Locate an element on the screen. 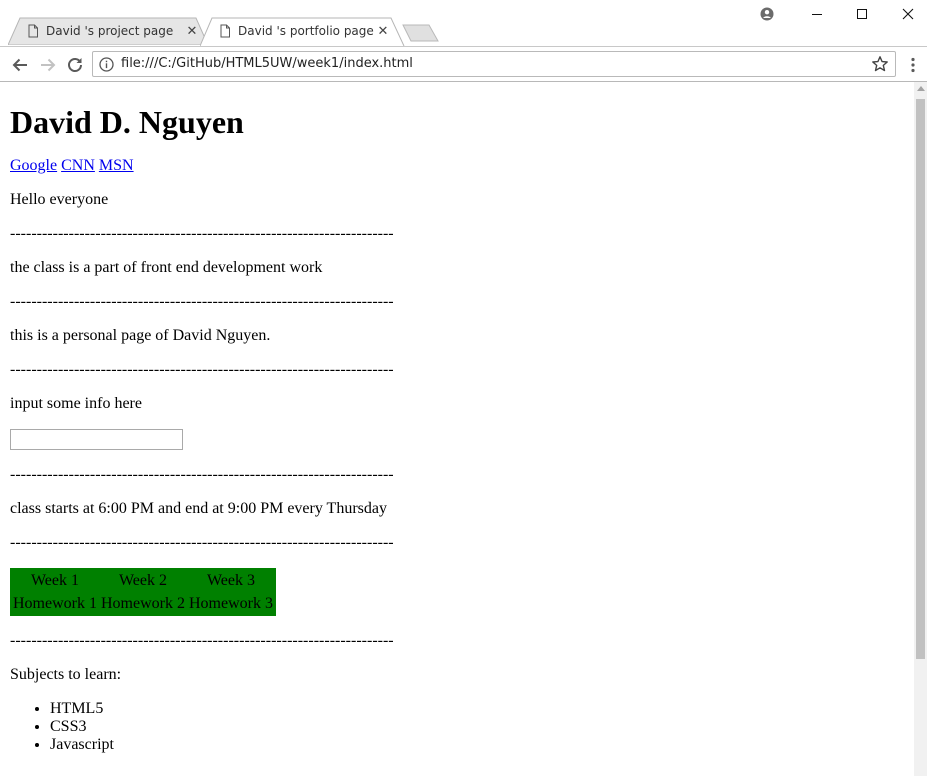 Image resolution: width=927 pixels, height=776 pixels. browser-toolbar is located at coordinates (463, 64).